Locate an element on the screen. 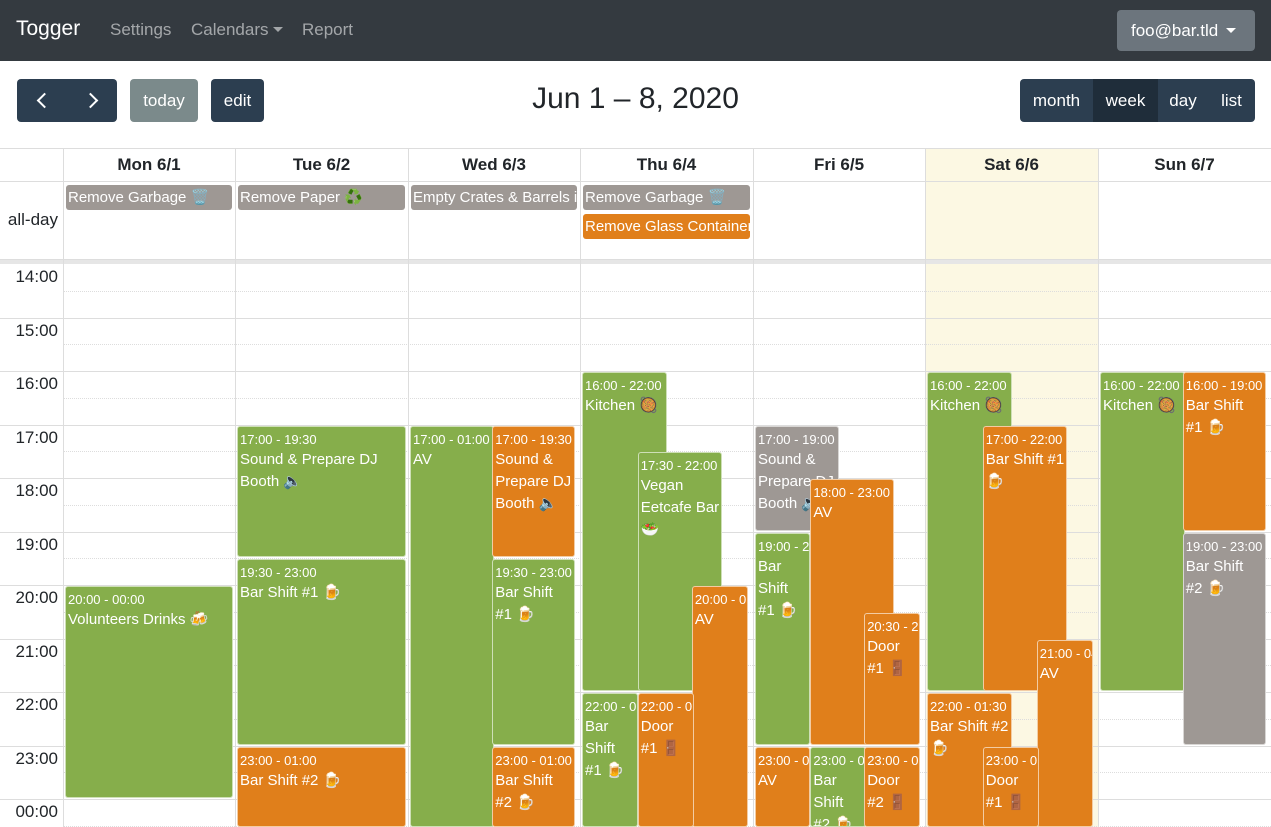 The width and height of the screenshot is (1271, 827). day-header: Sat 6/6 is located at coordinates (1011, 165).